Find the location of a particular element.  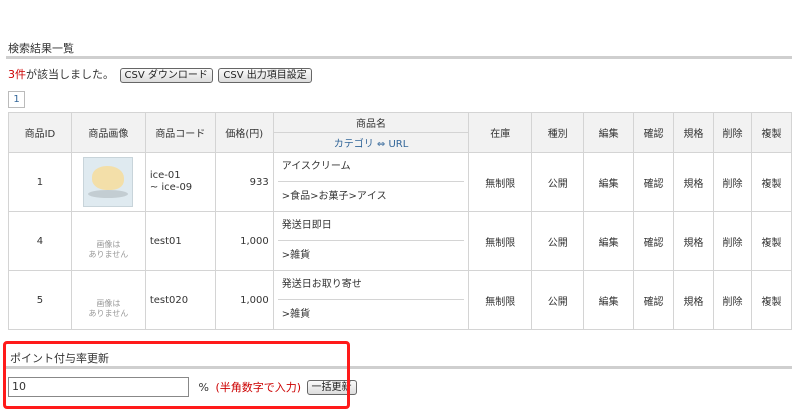

header-stock: 在庫 is located at coordinates (500, 132).